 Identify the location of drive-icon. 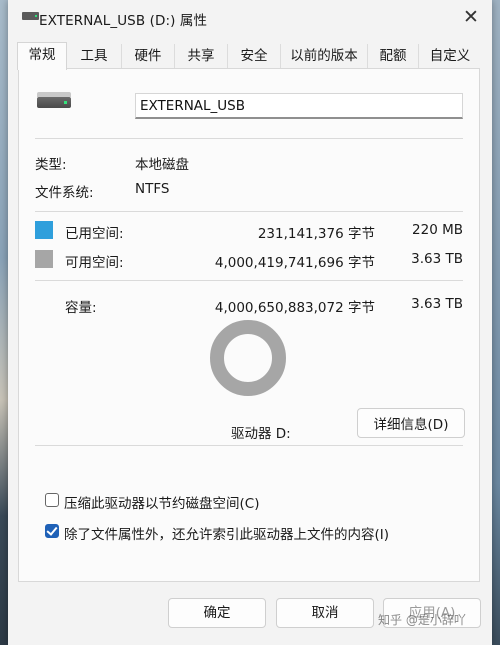
(30, 16).